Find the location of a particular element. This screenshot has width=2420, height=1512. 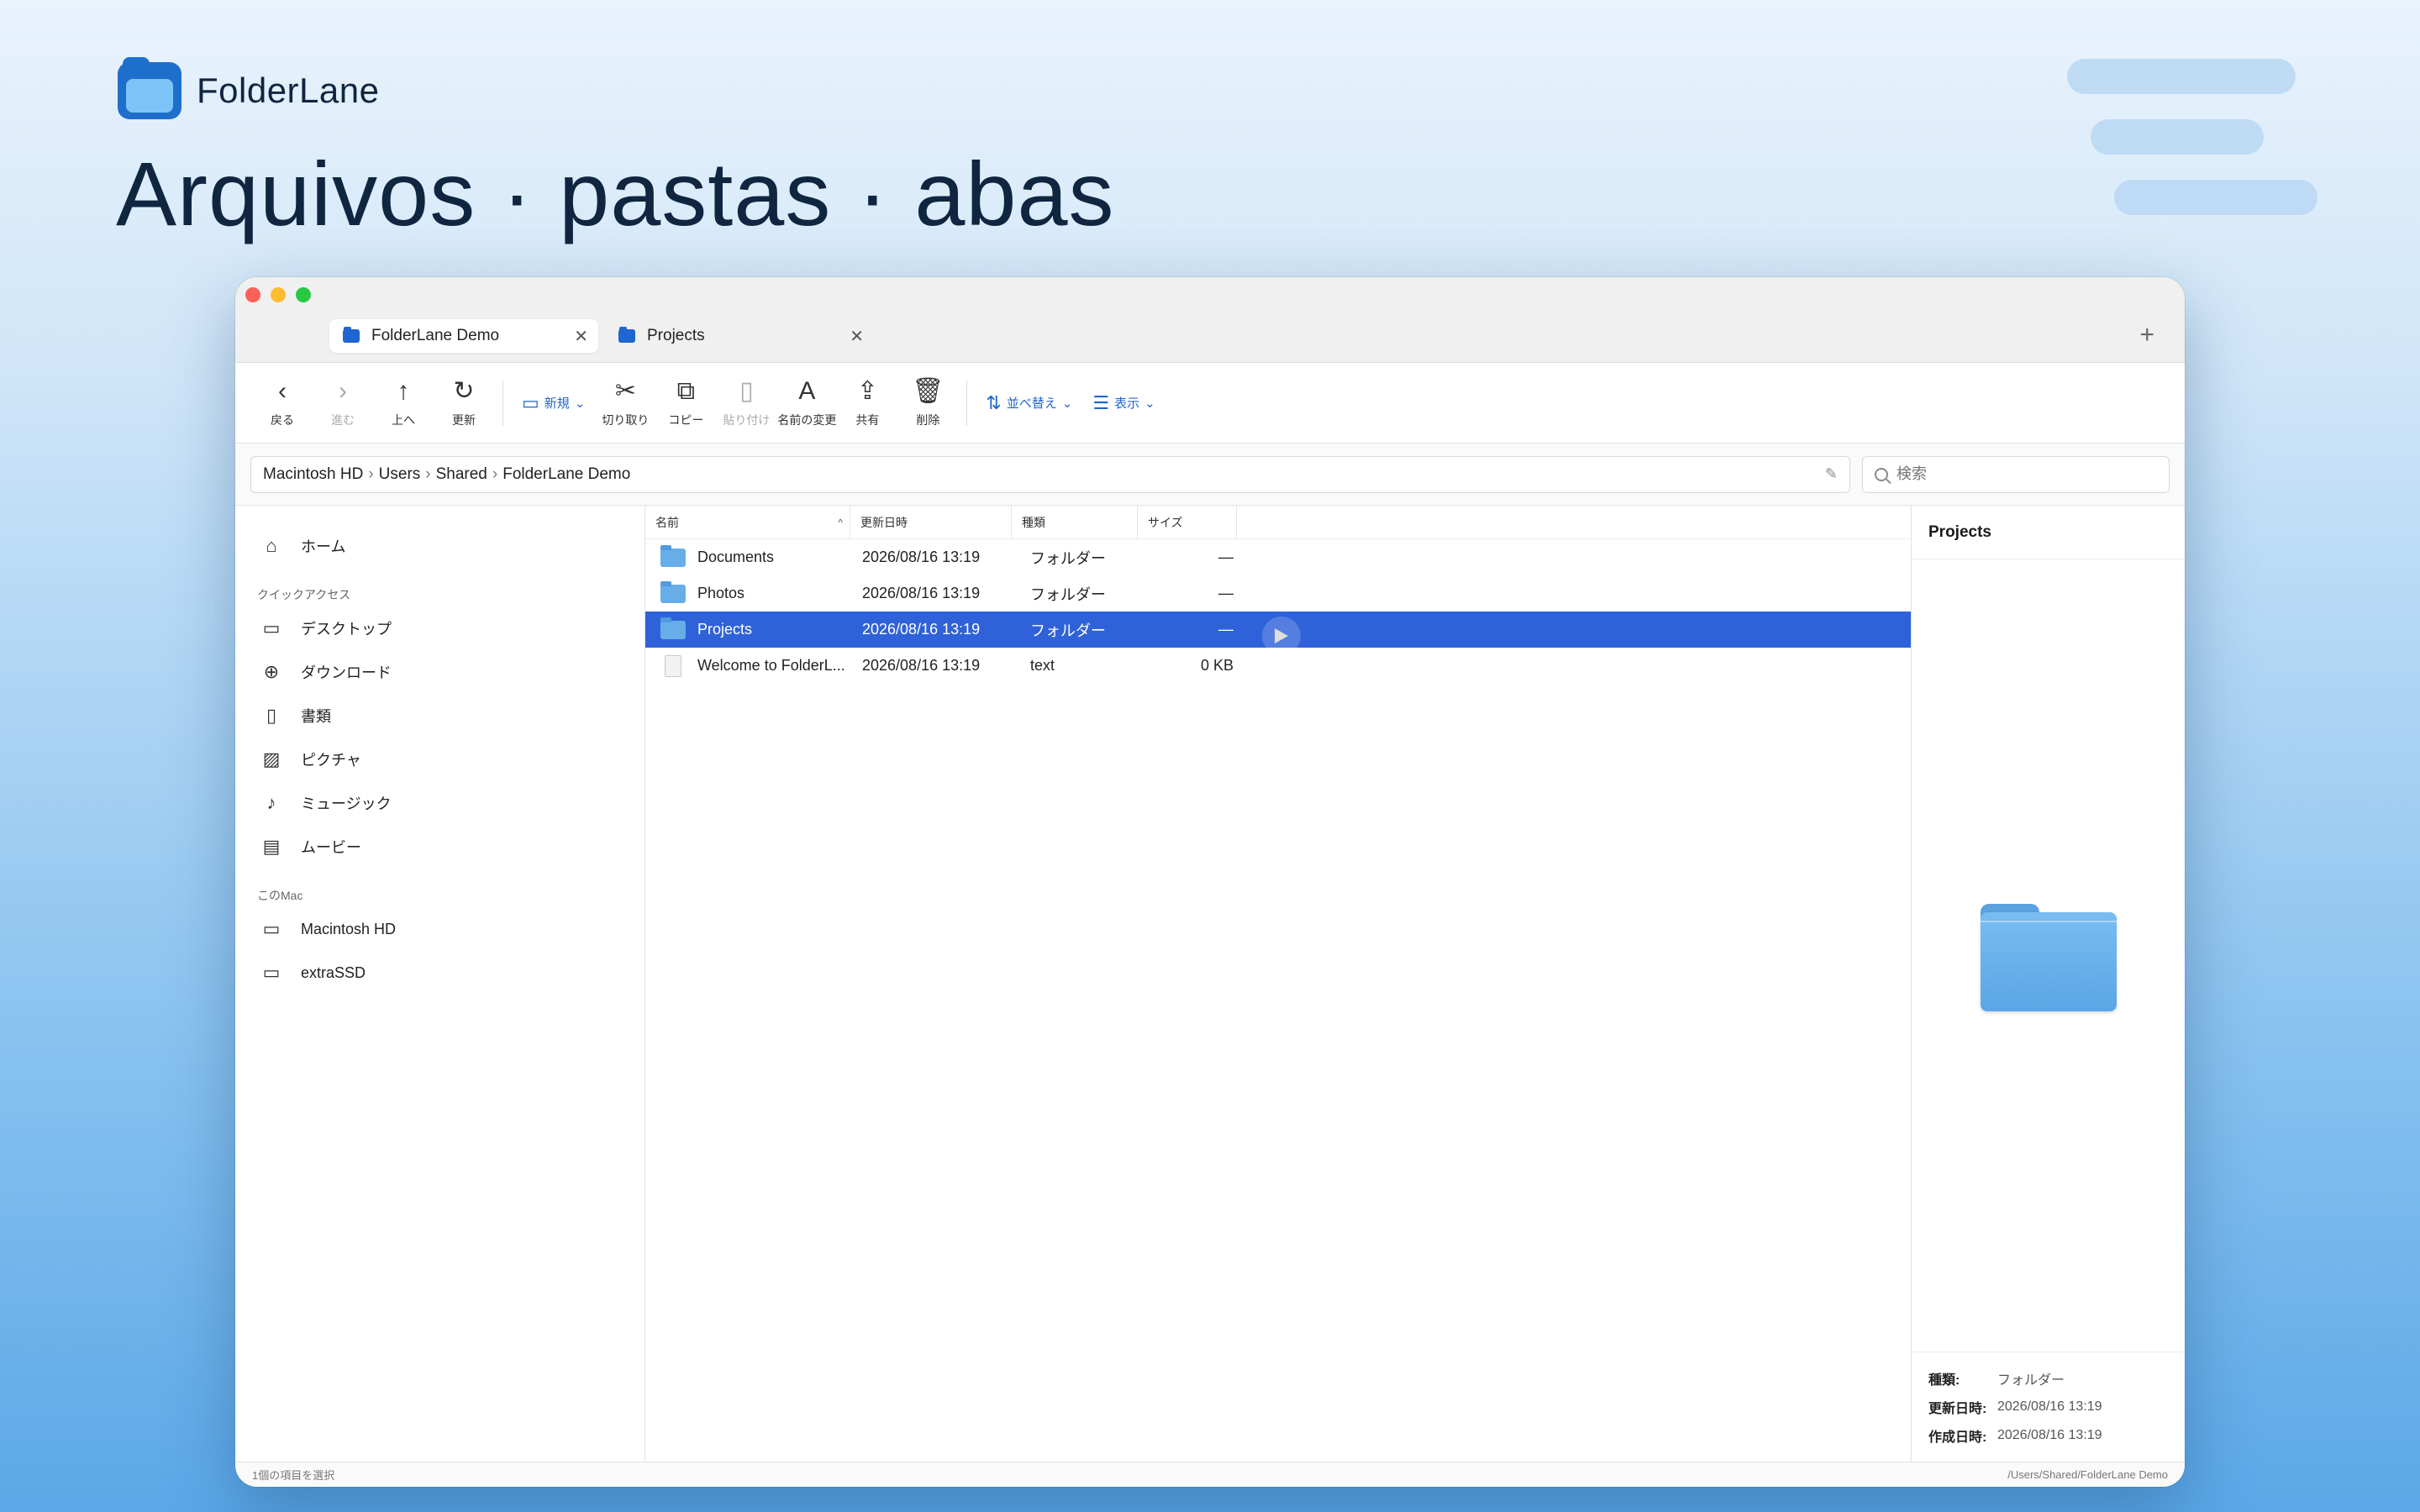

toolbar: ‹ 戻る › 進む ↑ 上へ ↻ 更新 ▭ 新規 ⌄ ✂ 切り取り ⧉ コピー is located at coordinates (1210, 403).